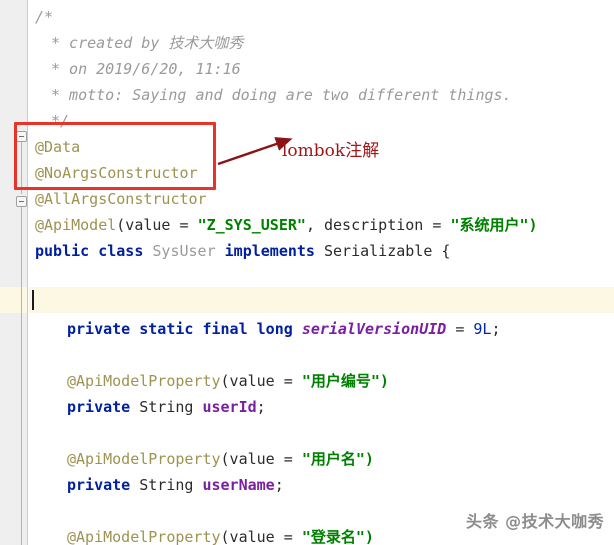  Describe the element at coordinates (14, 272) in the screenshot. I see `editor-gutter` at that location.